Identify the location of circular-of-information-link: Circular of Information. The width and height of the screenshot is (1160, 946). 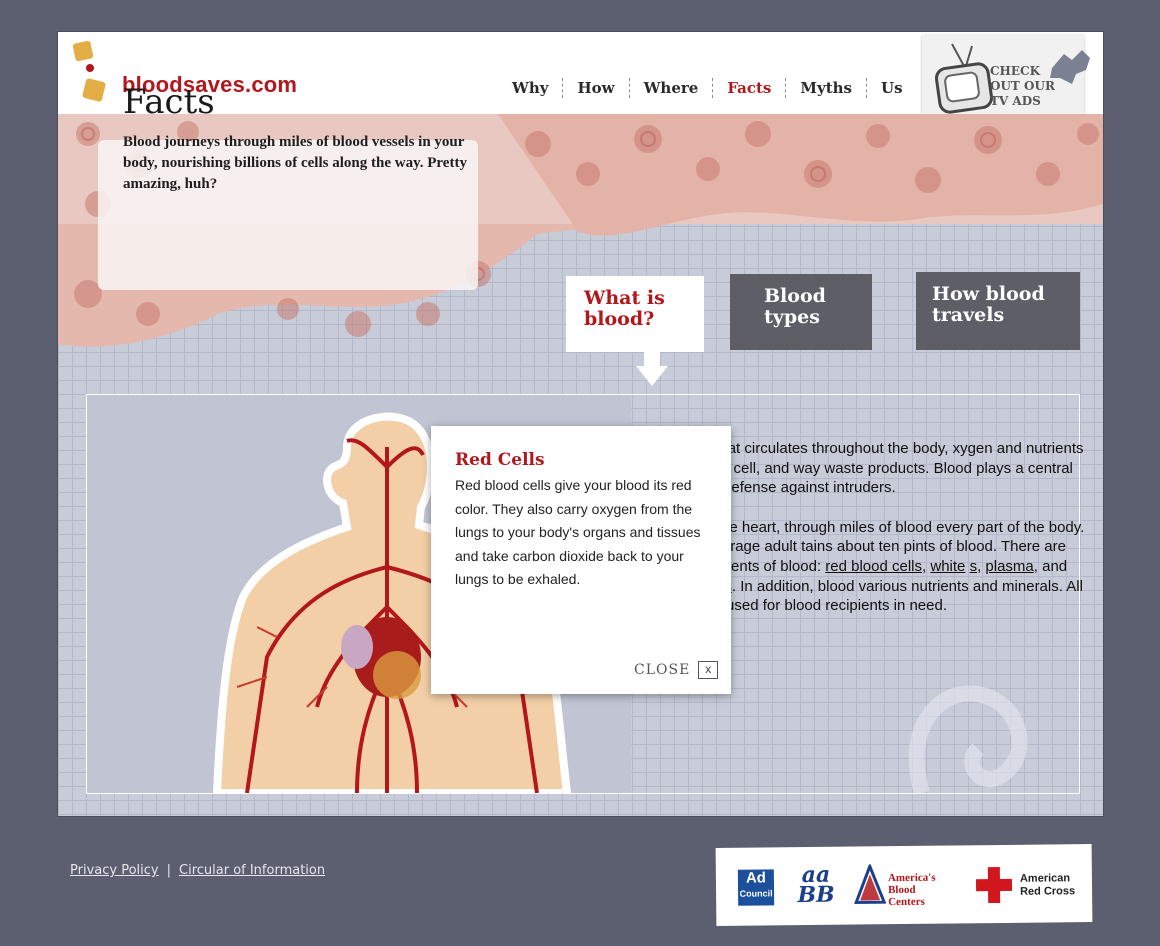
(252, 870).